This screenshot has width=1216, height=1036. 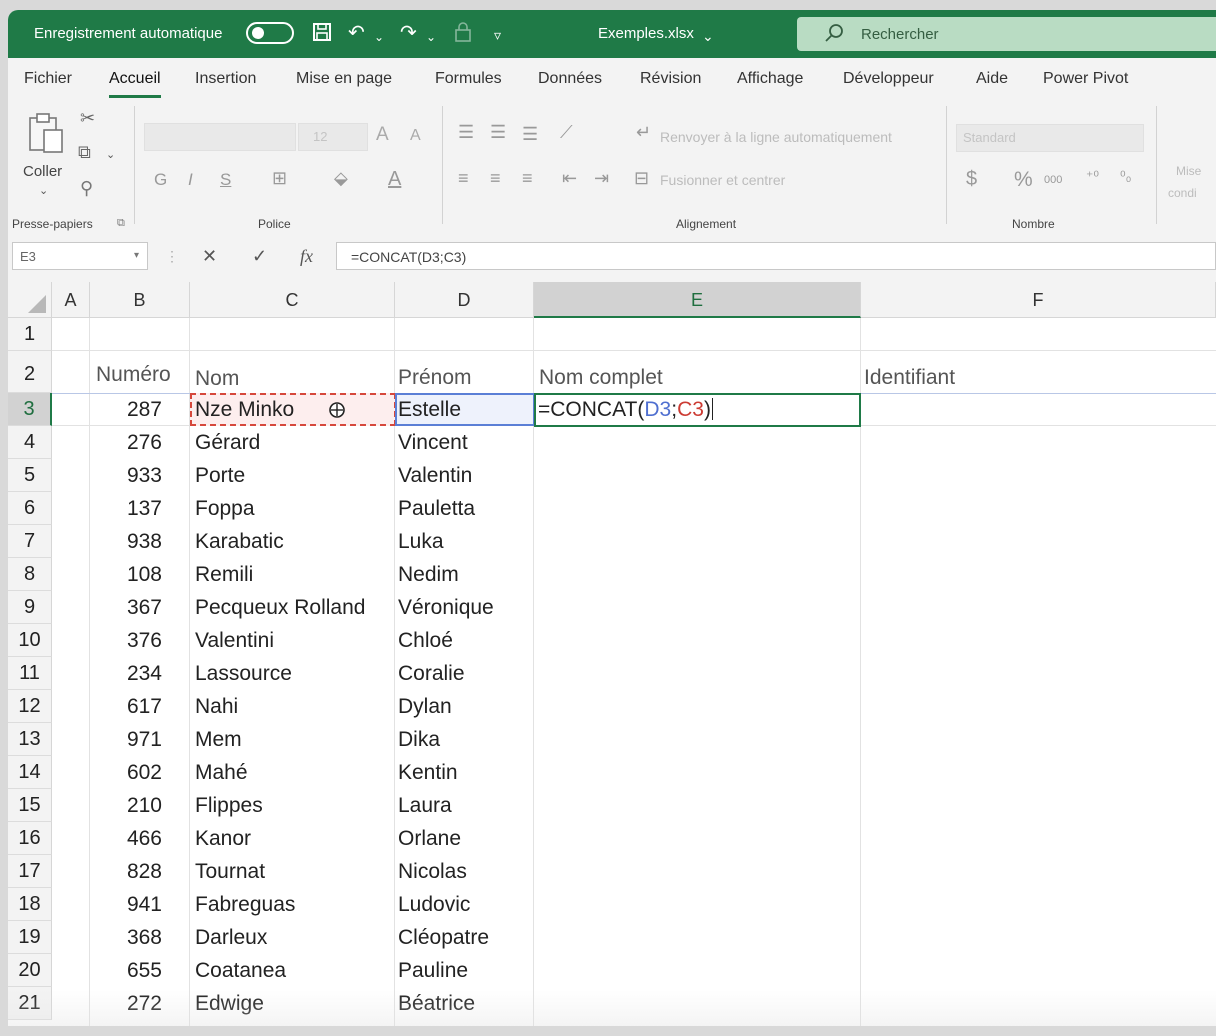 I want to click on number-format-select: Standard, so click(x=1050, y=138).